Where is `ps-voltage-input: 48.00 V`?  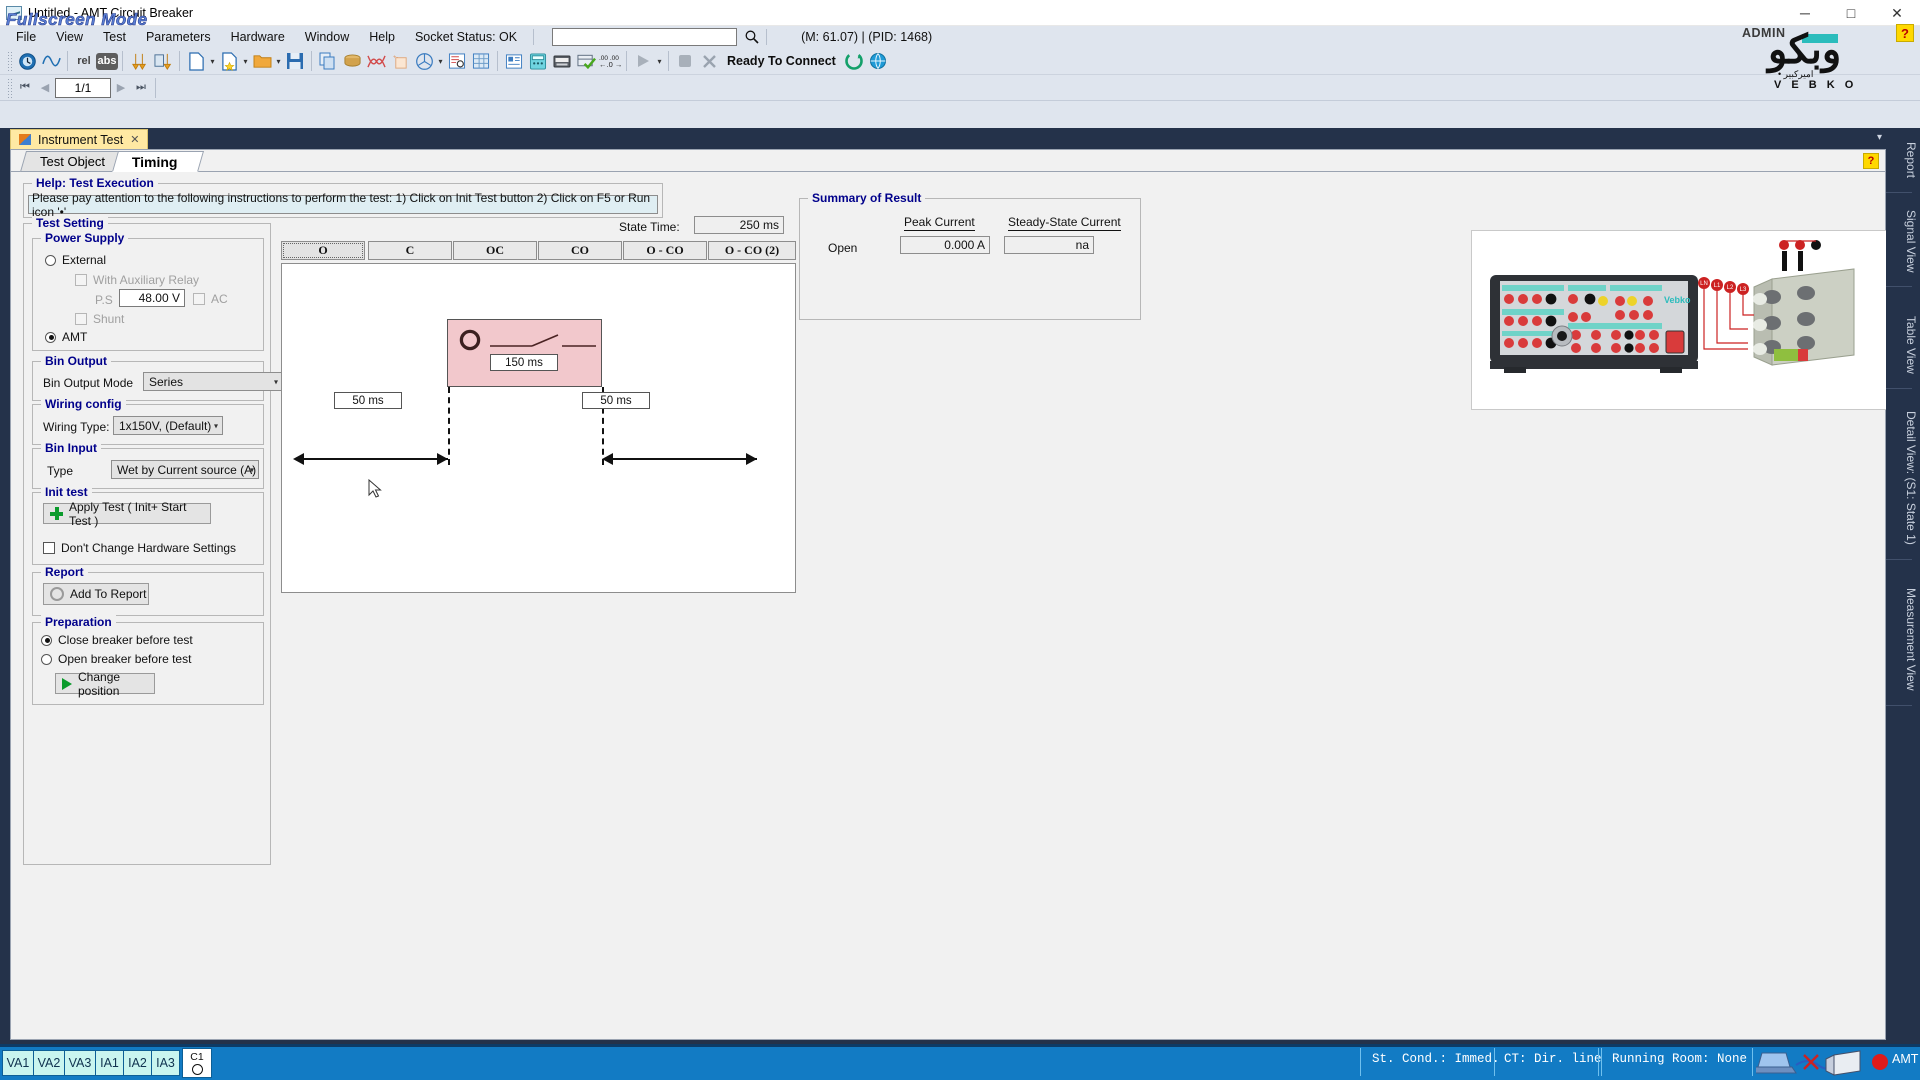
ps-voltage-input: 48.00 V is located at coordinates (152, 298).